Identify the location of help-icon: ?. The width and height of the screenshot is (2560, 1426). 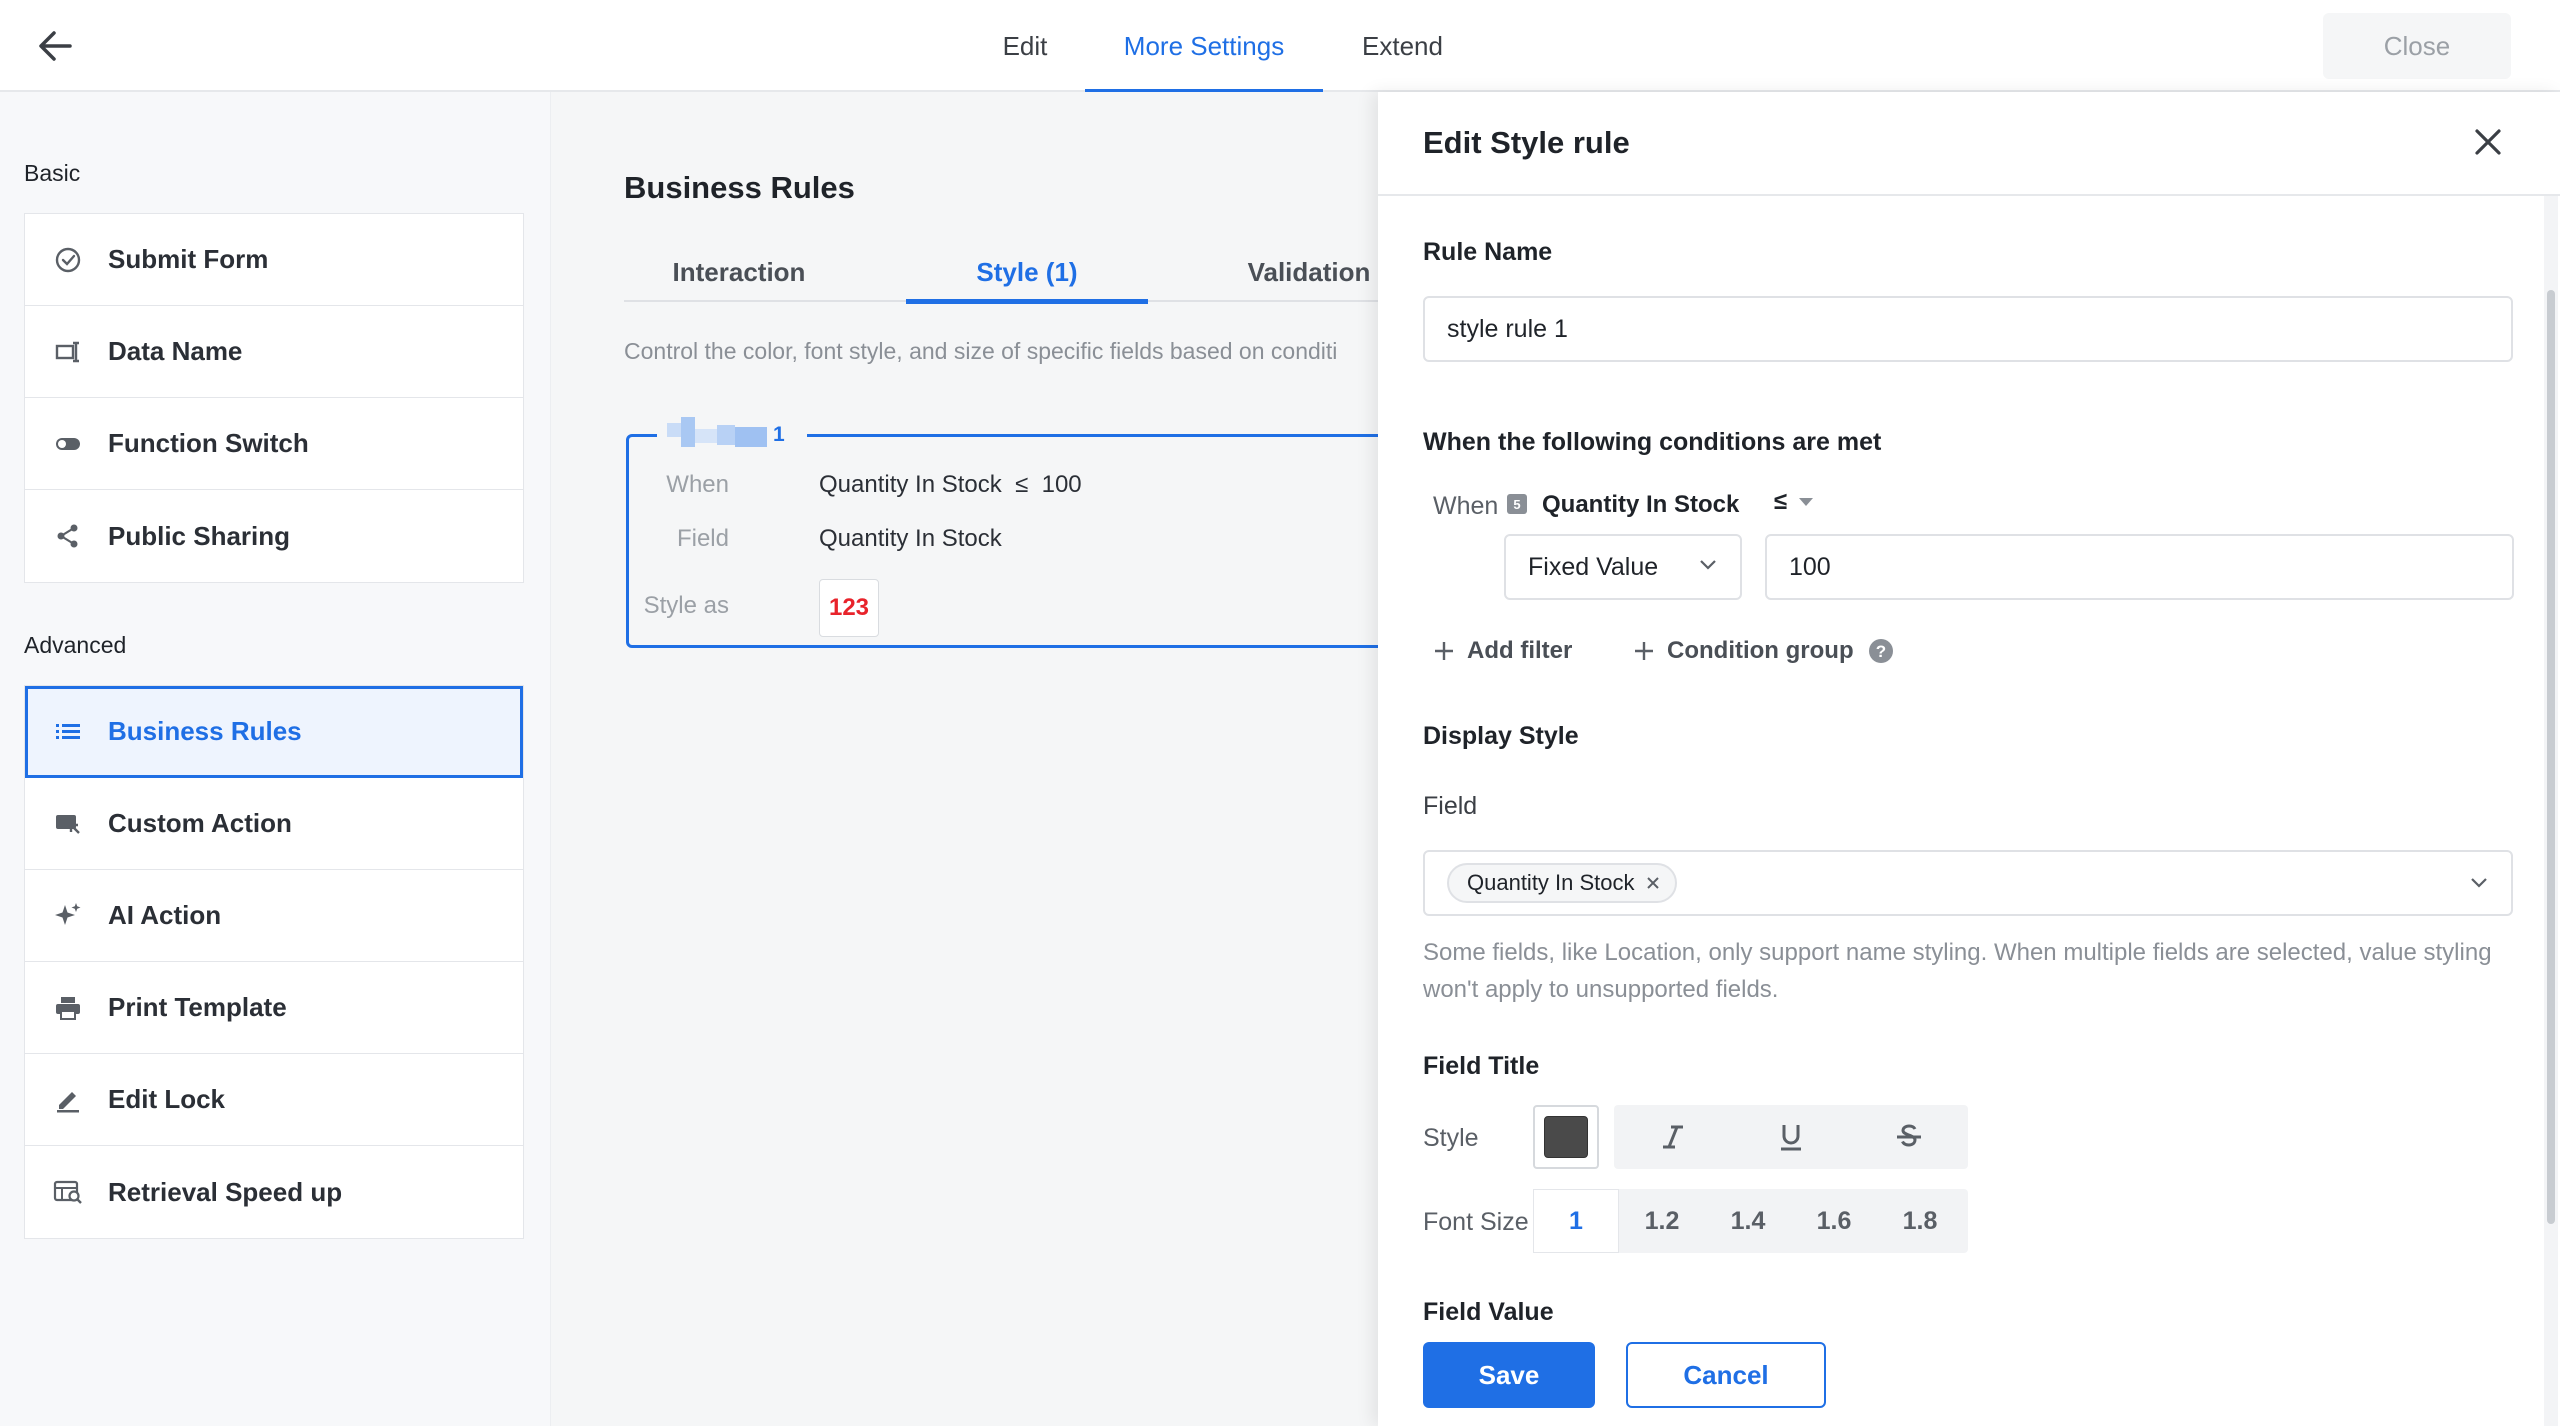
(1881, 651).